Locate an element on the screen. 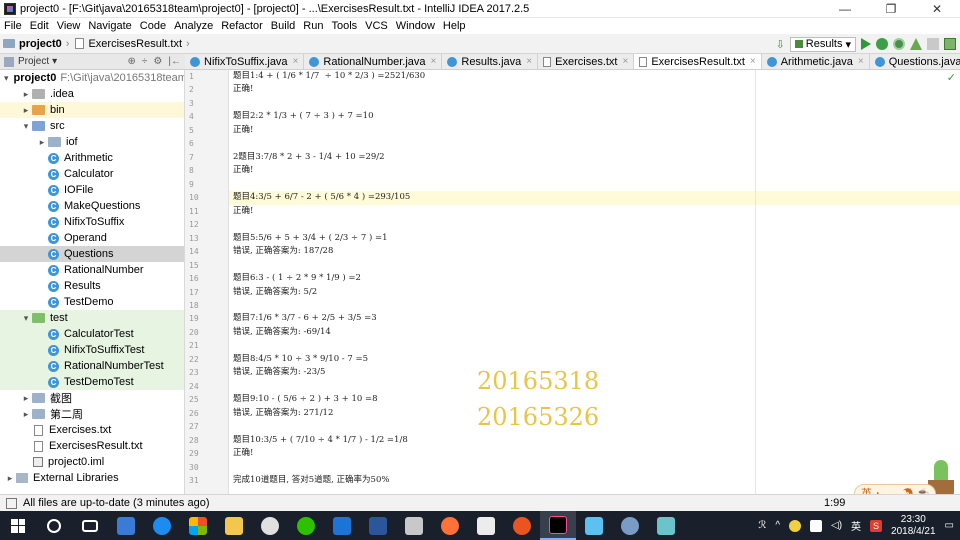 This screenshot has width=960, height=540. tree-item: ExercisesResult.txt is located at coordinates (92, 446).